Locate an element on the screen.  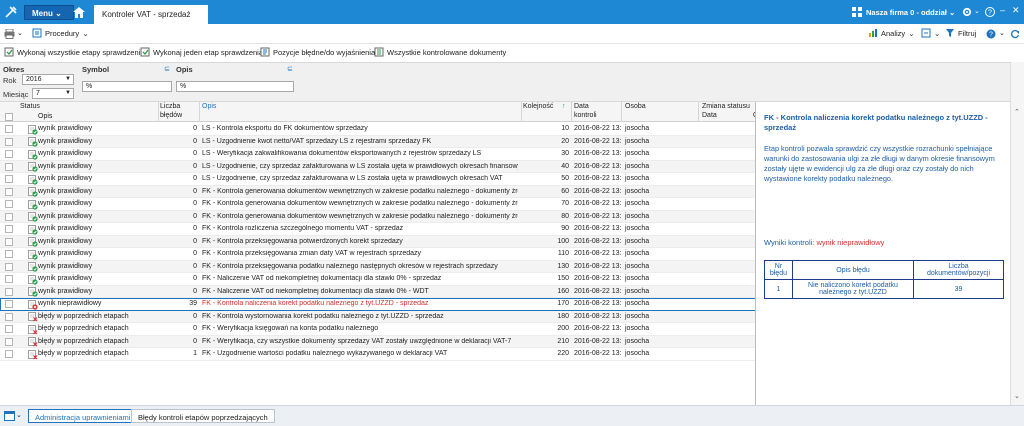
home-icon is located at coordinates (79, 12).